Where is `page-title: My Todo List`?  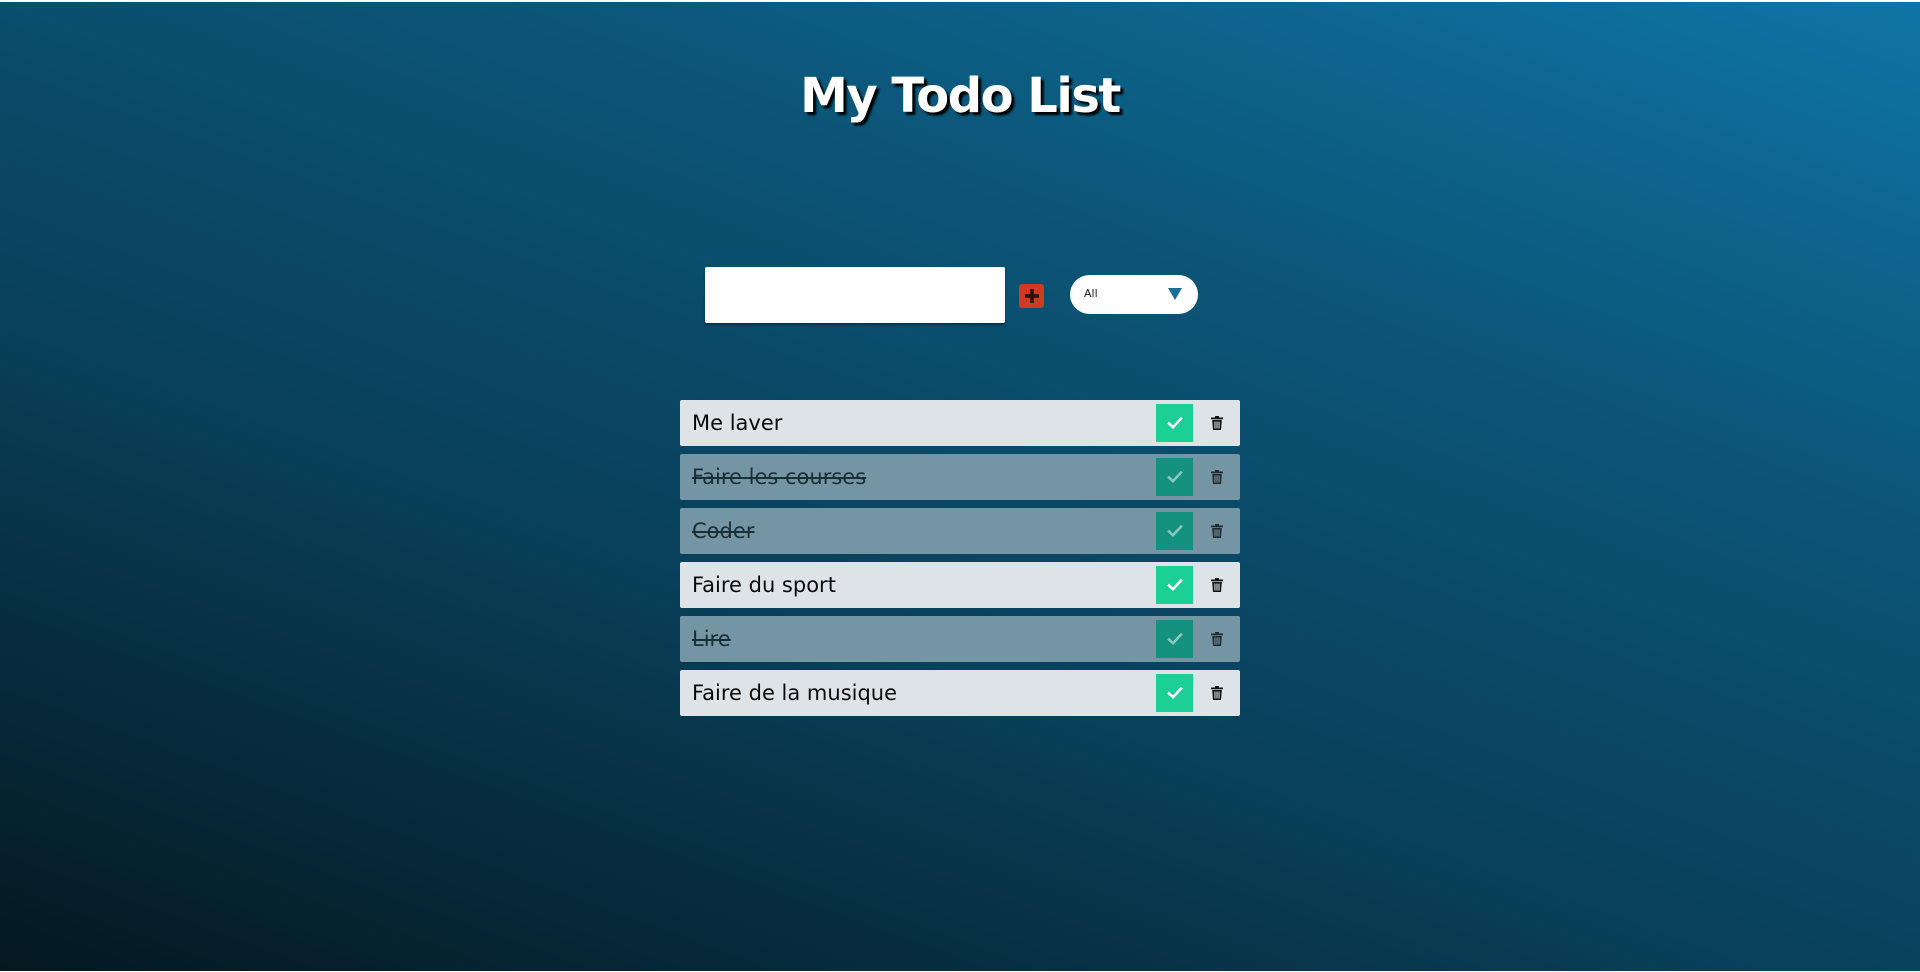 page-title: My Todo List is located at coordinates (960, 96).